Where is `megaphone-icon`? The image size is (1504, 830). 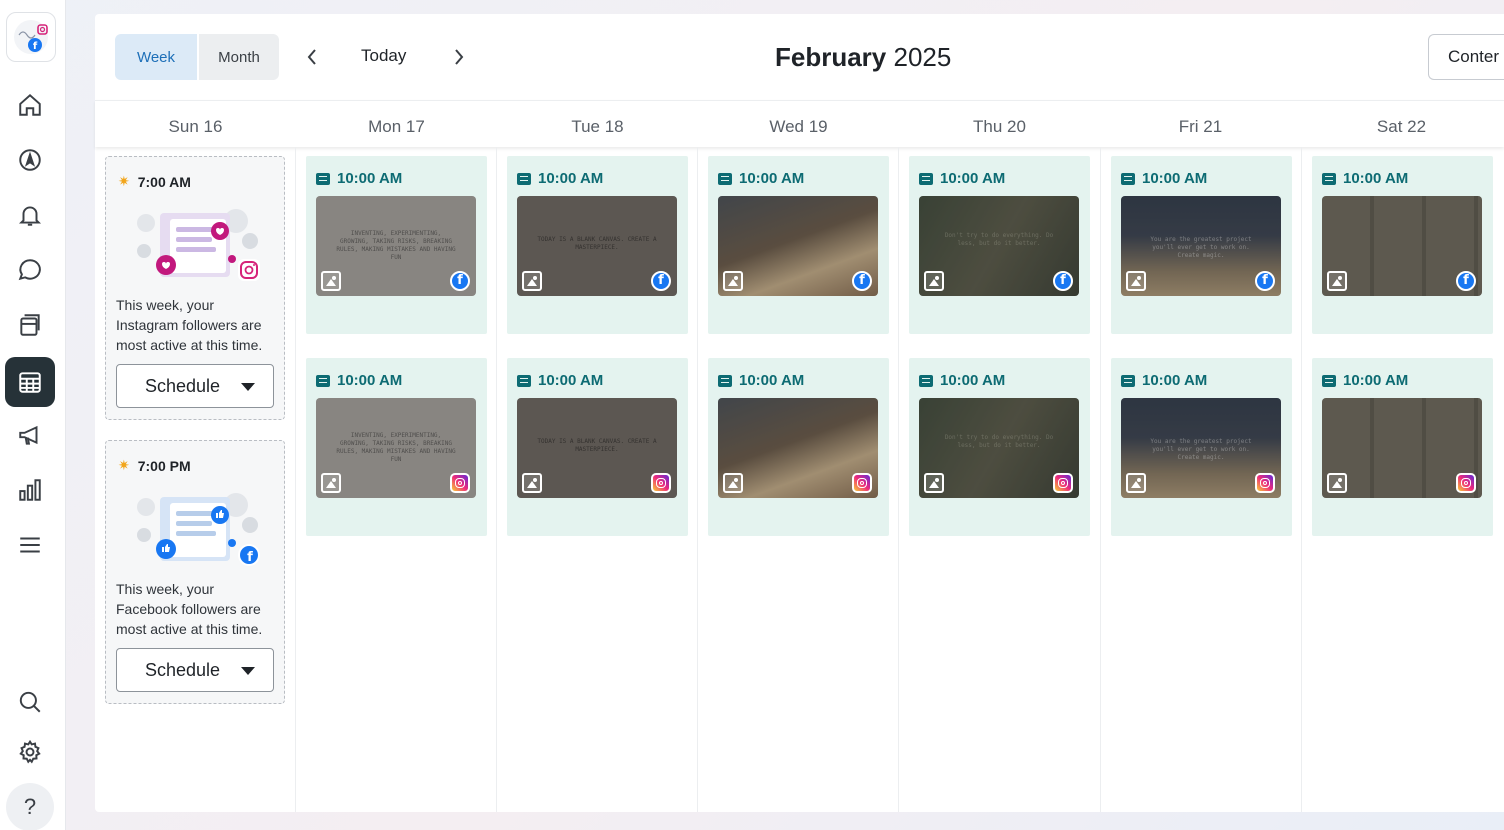 megaphone-icon is located at coordinates (28, 435).